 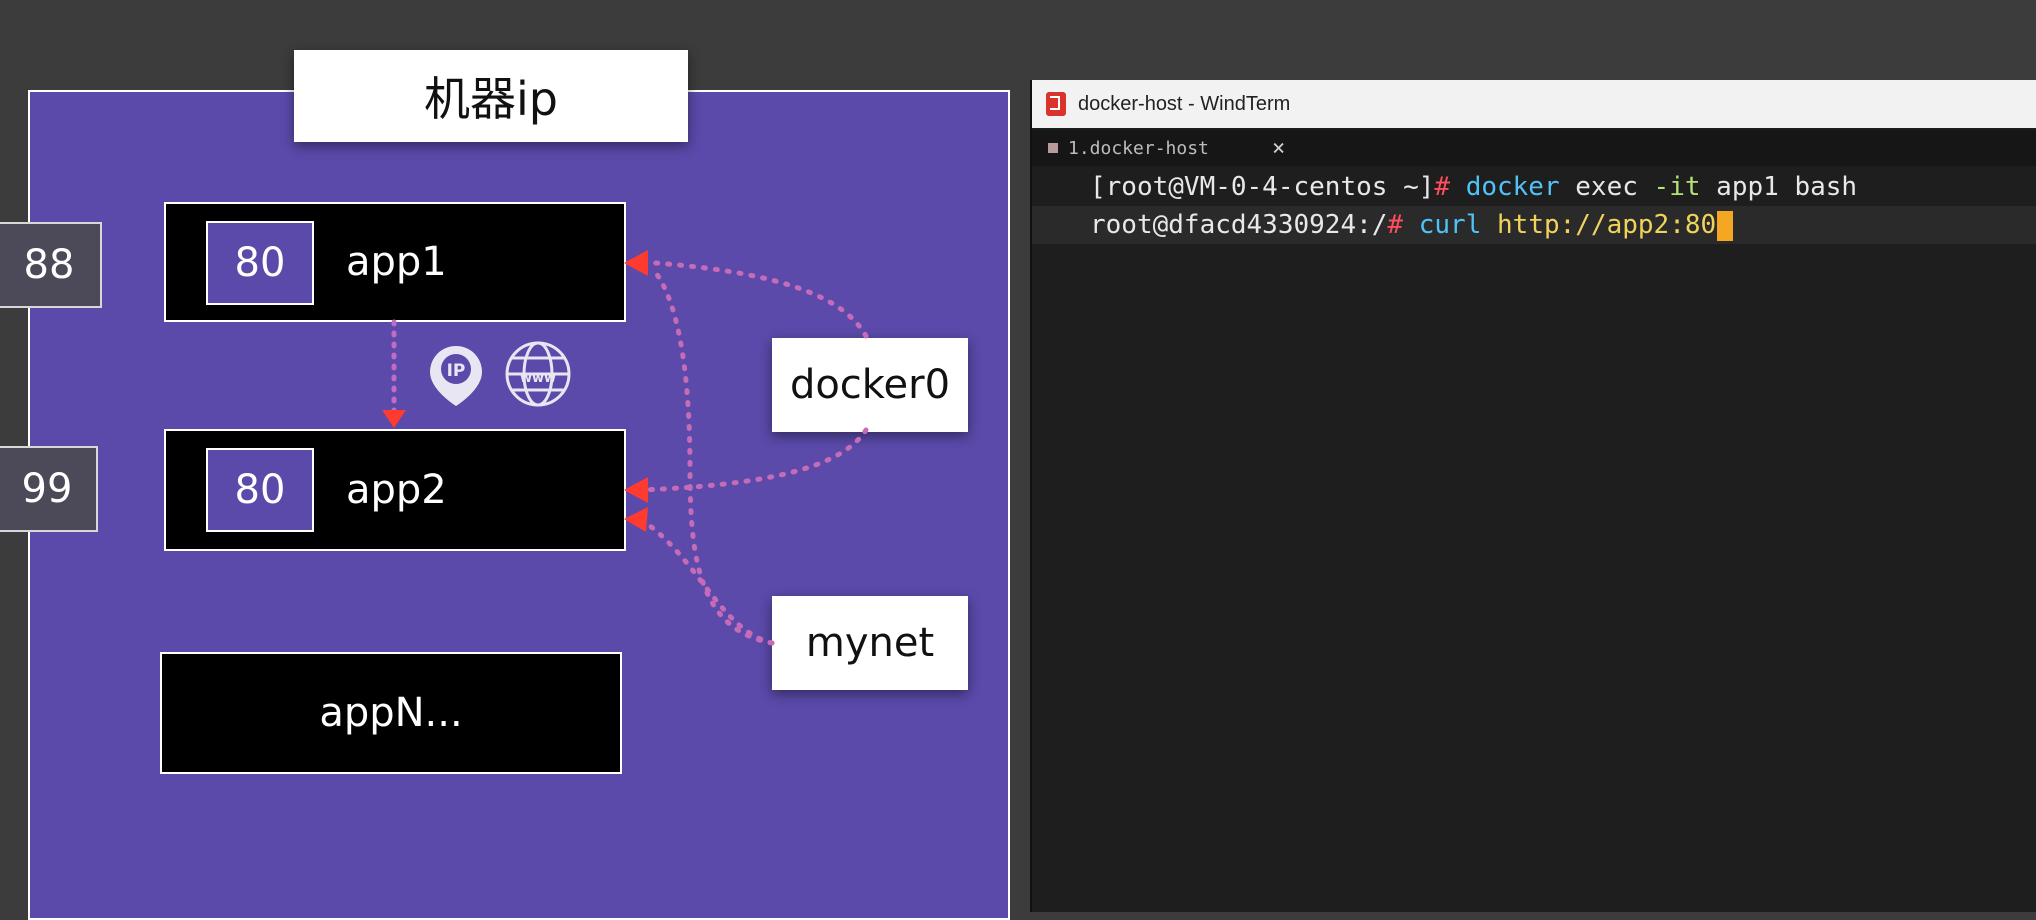 I want to click on tab-label: 1.docker-host, so click(x=1138, y=148).